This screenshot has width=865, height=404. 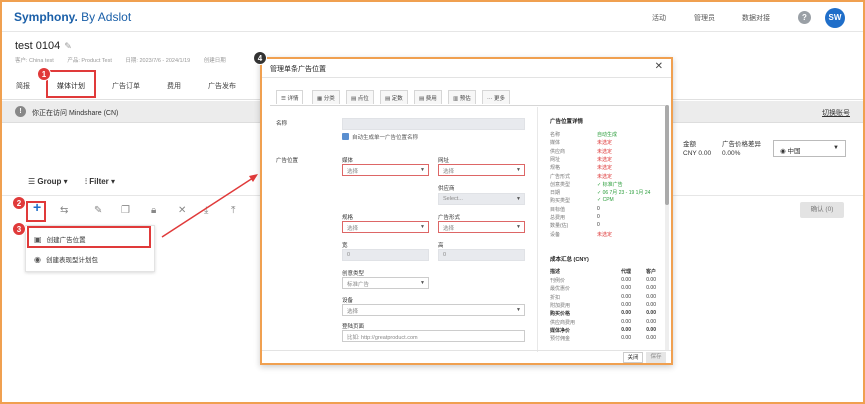 What do you see at coordinates (558, 151) in the screenshot?
I see `summary-key: 供应商` at bounding box center [558, 151].